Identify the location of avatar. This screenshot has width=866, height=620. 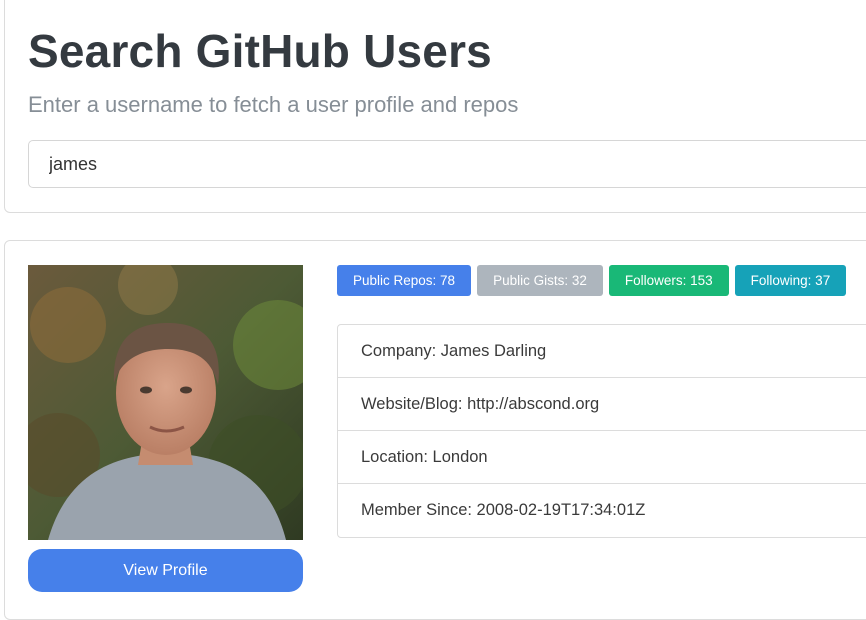
(165, 402).